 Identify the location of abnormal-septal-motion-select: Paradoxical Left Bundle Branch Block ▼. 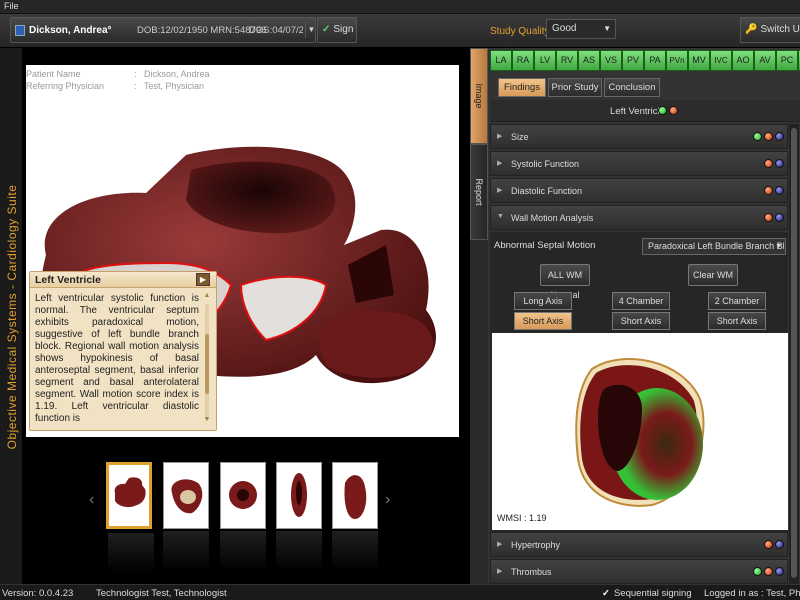
(714, 246).